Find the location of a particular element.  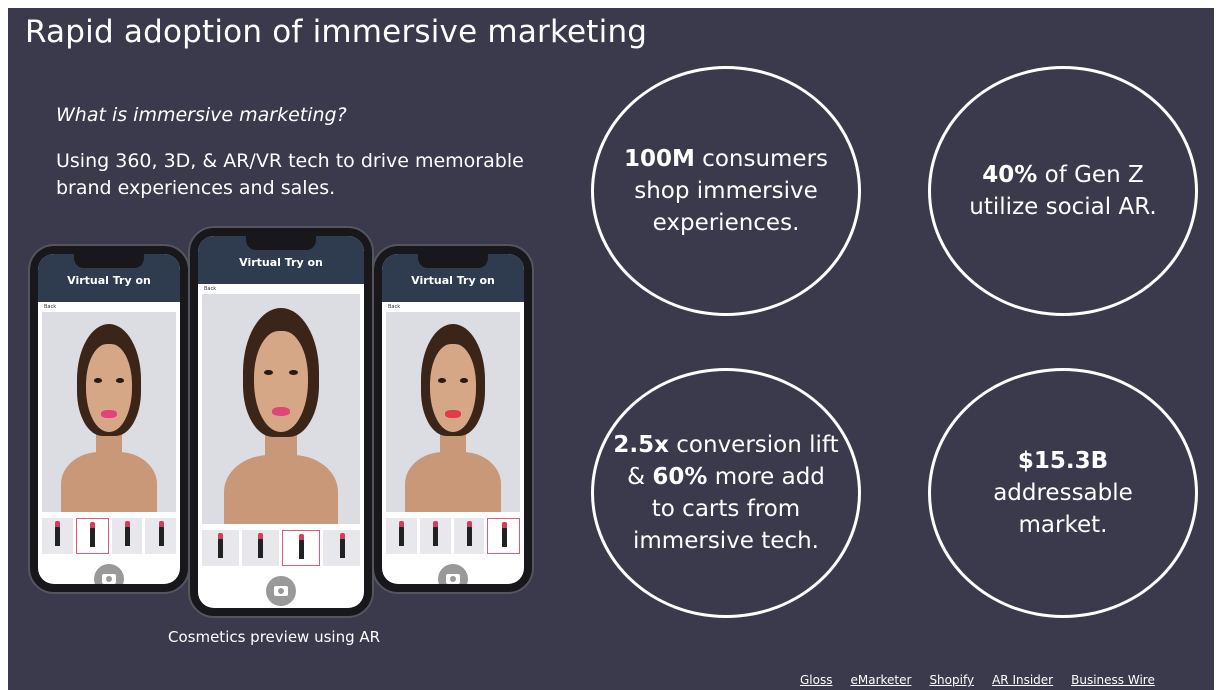

stat-value: 40% is located at coordinates (1010, 175).